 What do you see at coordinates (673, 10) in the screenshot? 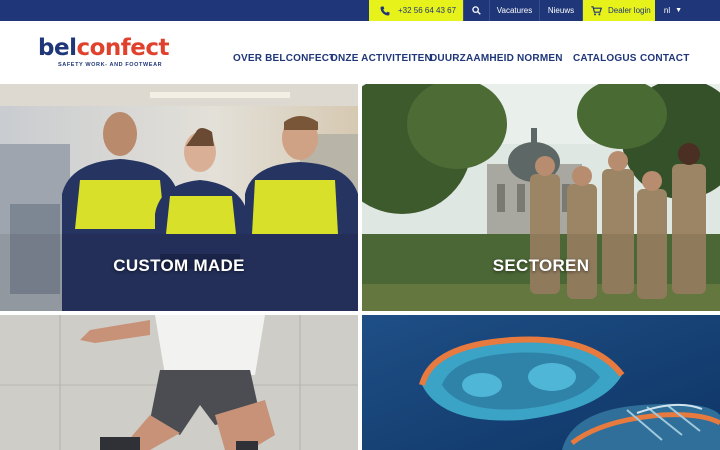
I see `language-select: nl ▼` at bounding box center [673, 10].